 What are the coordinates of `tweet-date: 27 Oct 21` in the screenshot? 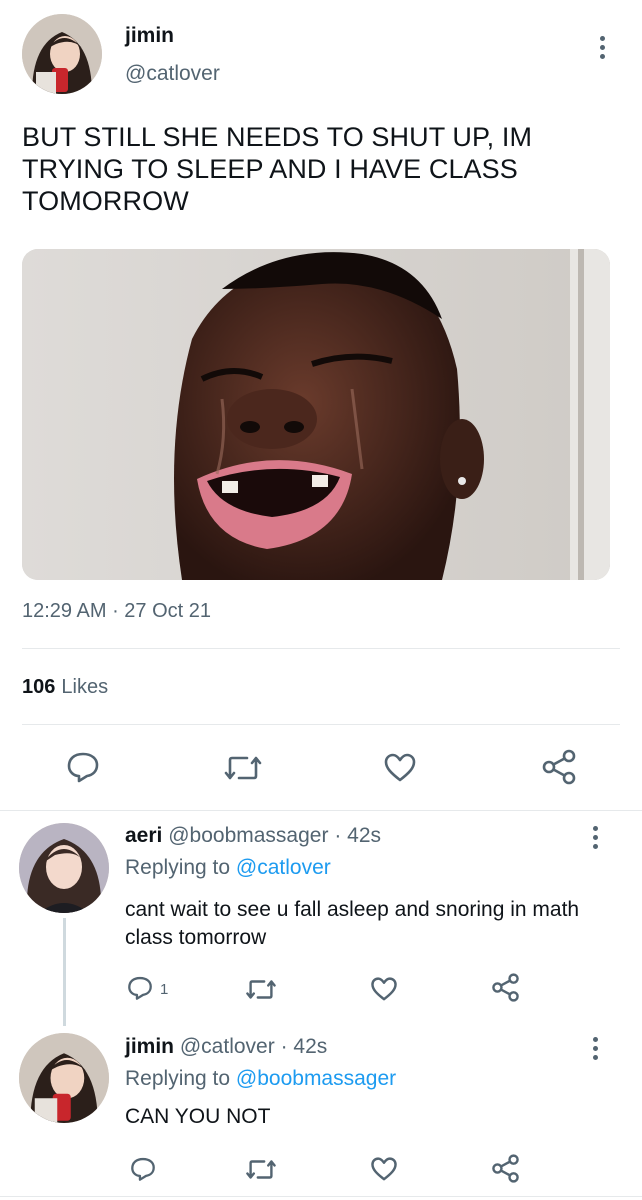 It's located at (168, 611).